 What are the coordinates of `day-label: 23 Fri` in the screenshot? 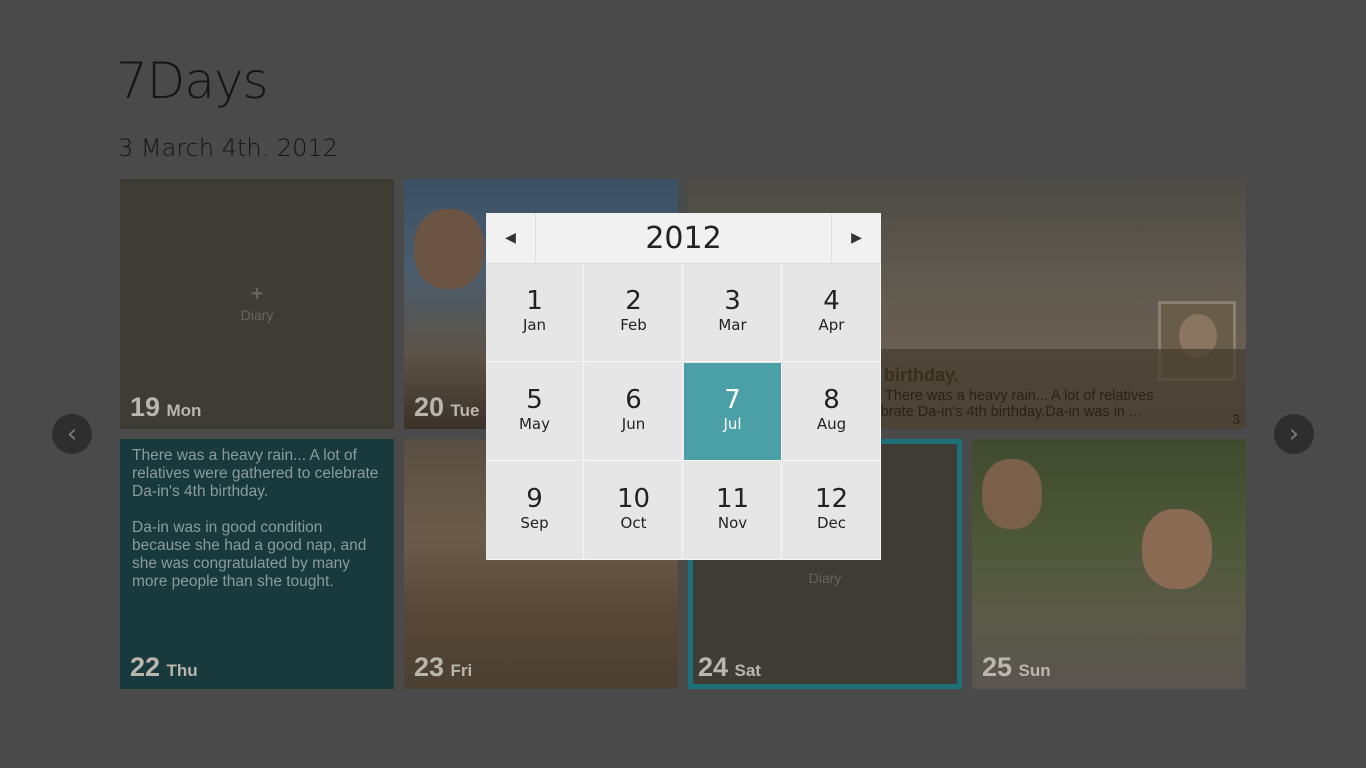 It's located at (443, 667).